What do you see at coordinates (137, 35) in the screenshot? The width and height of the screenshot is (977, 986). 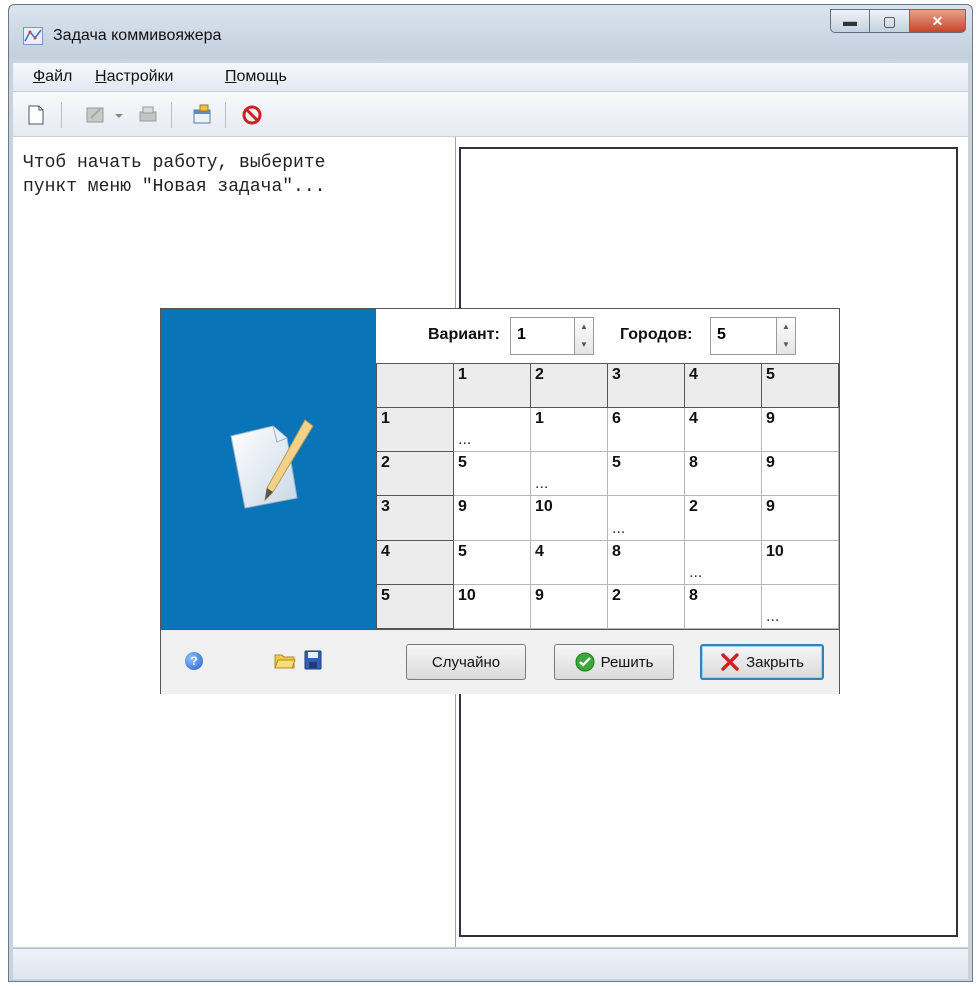 I see `window-title: Задача коммивояжера` at bounding box center [137, 35].